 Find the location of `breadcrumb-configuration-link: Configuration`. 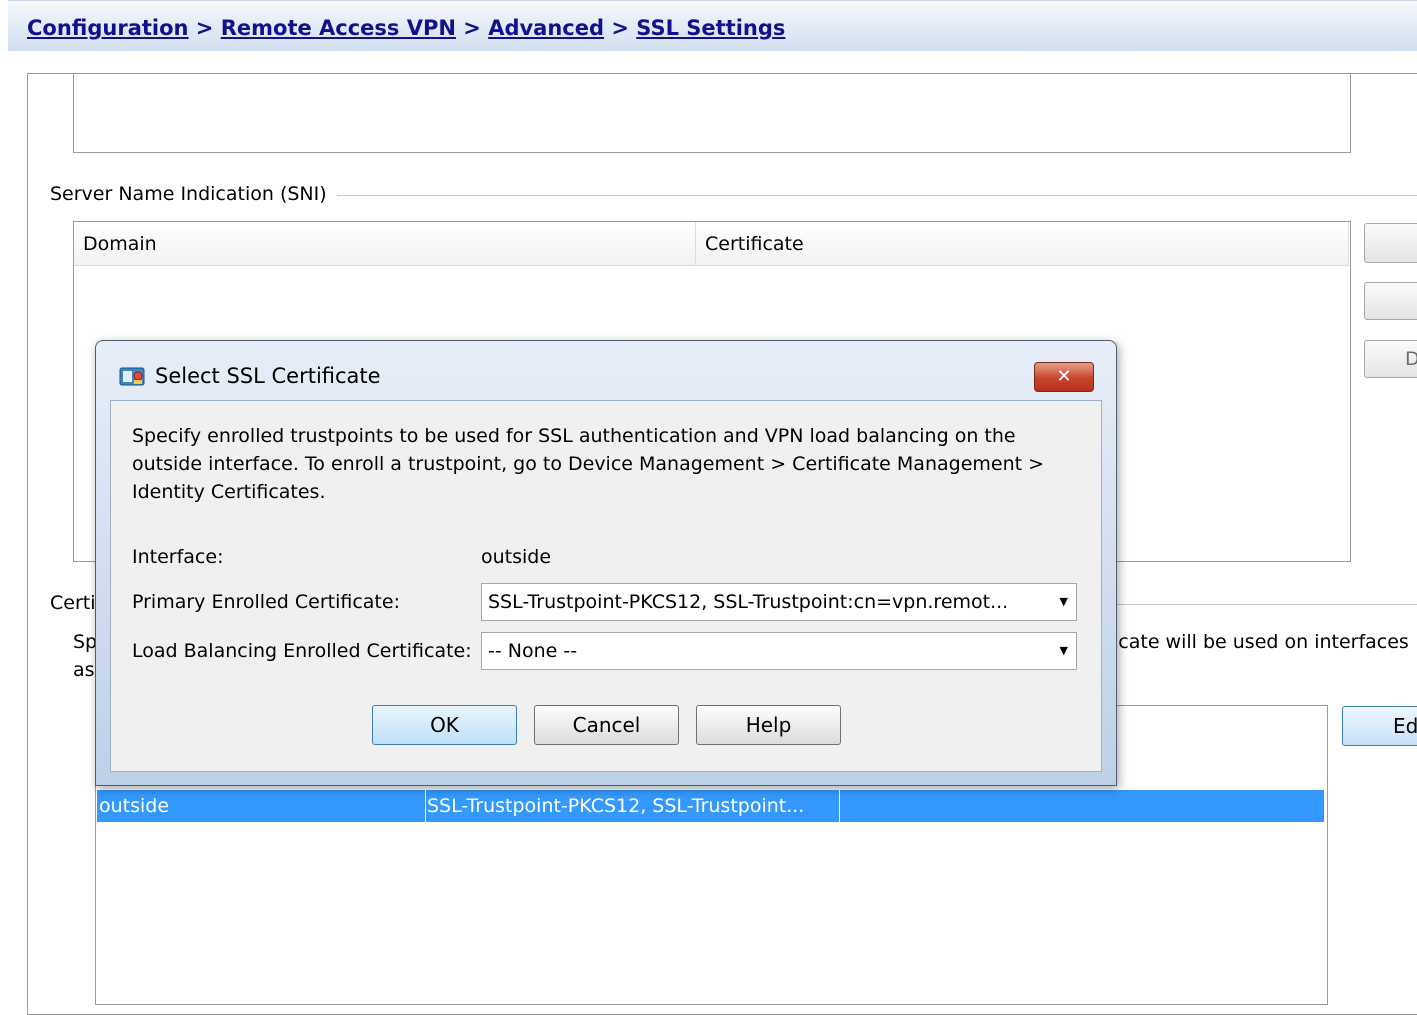

breadcrumb-configuration-link: Configuration is located at coordinates (107, 28).